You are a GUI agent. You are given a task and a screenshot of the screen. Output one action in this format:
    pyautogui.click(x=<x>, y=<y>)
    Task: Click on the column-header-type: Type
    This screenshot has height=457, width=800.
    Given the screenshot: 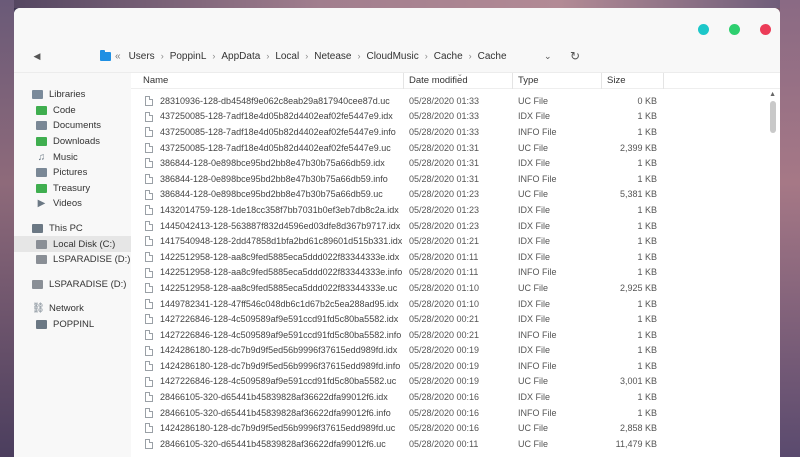 What is the action you would take?
    pyautogui.click(x=528, y=80)
    